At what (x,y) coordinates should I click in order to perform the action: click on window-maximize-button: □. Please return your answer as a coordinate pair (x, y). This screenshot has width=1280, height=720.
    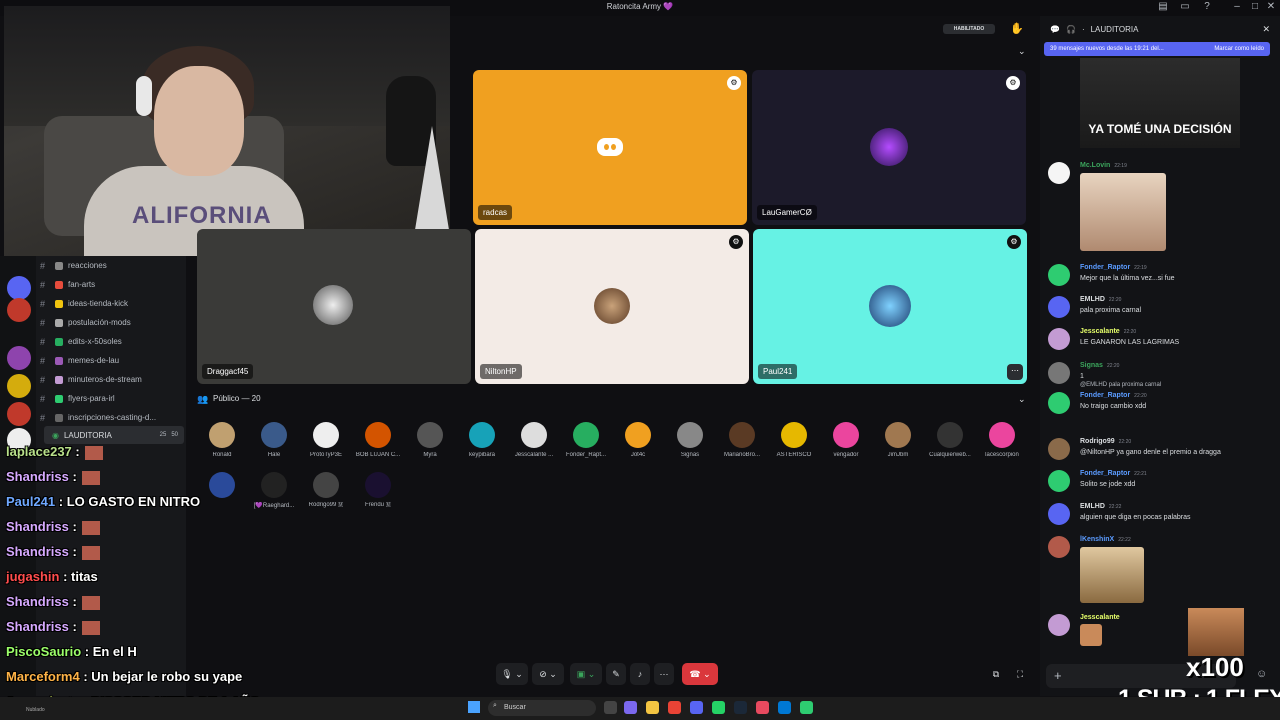
    Looking at the image, I should click on (1255, 8).